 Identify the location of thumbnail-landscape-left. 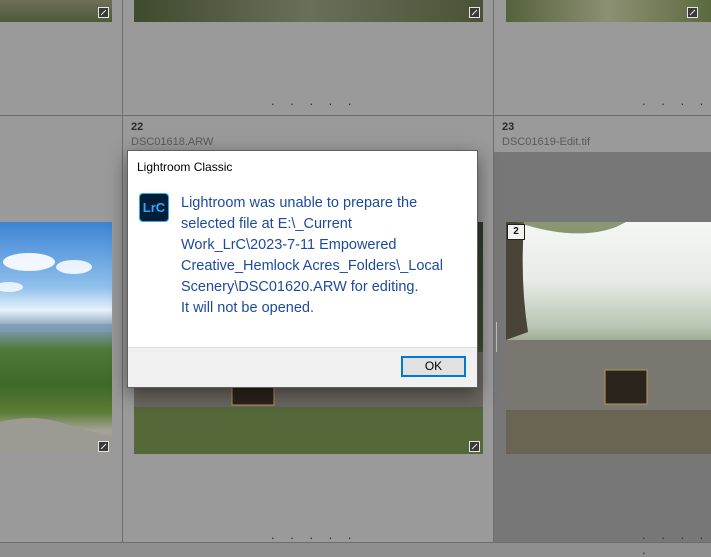
(56, 338).